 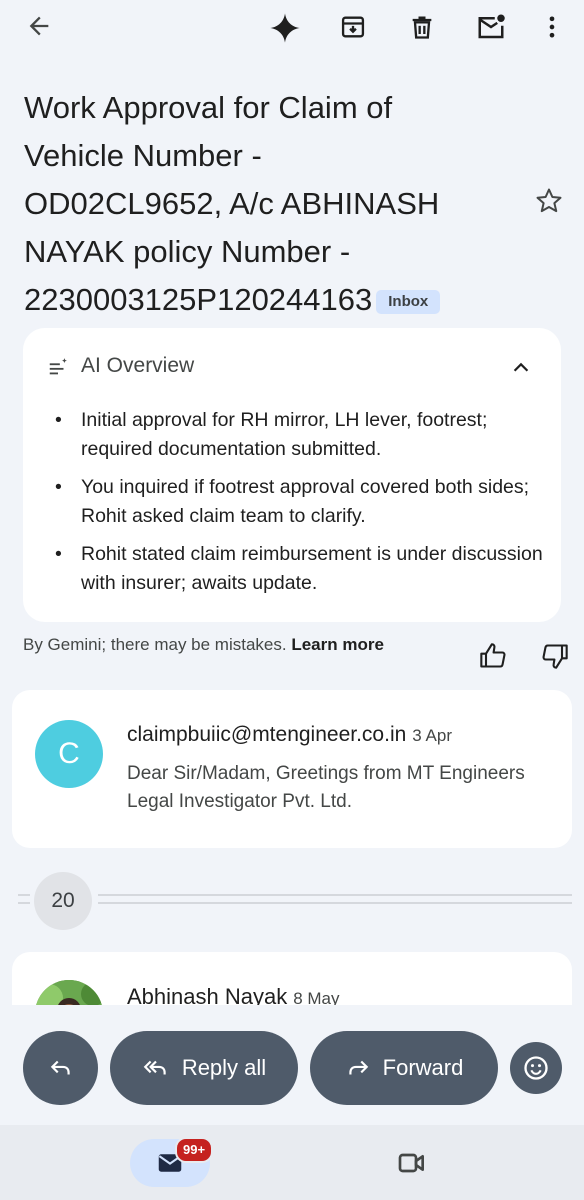 I want to click on emoji-reaction-button, so click(x=536, y=1068).